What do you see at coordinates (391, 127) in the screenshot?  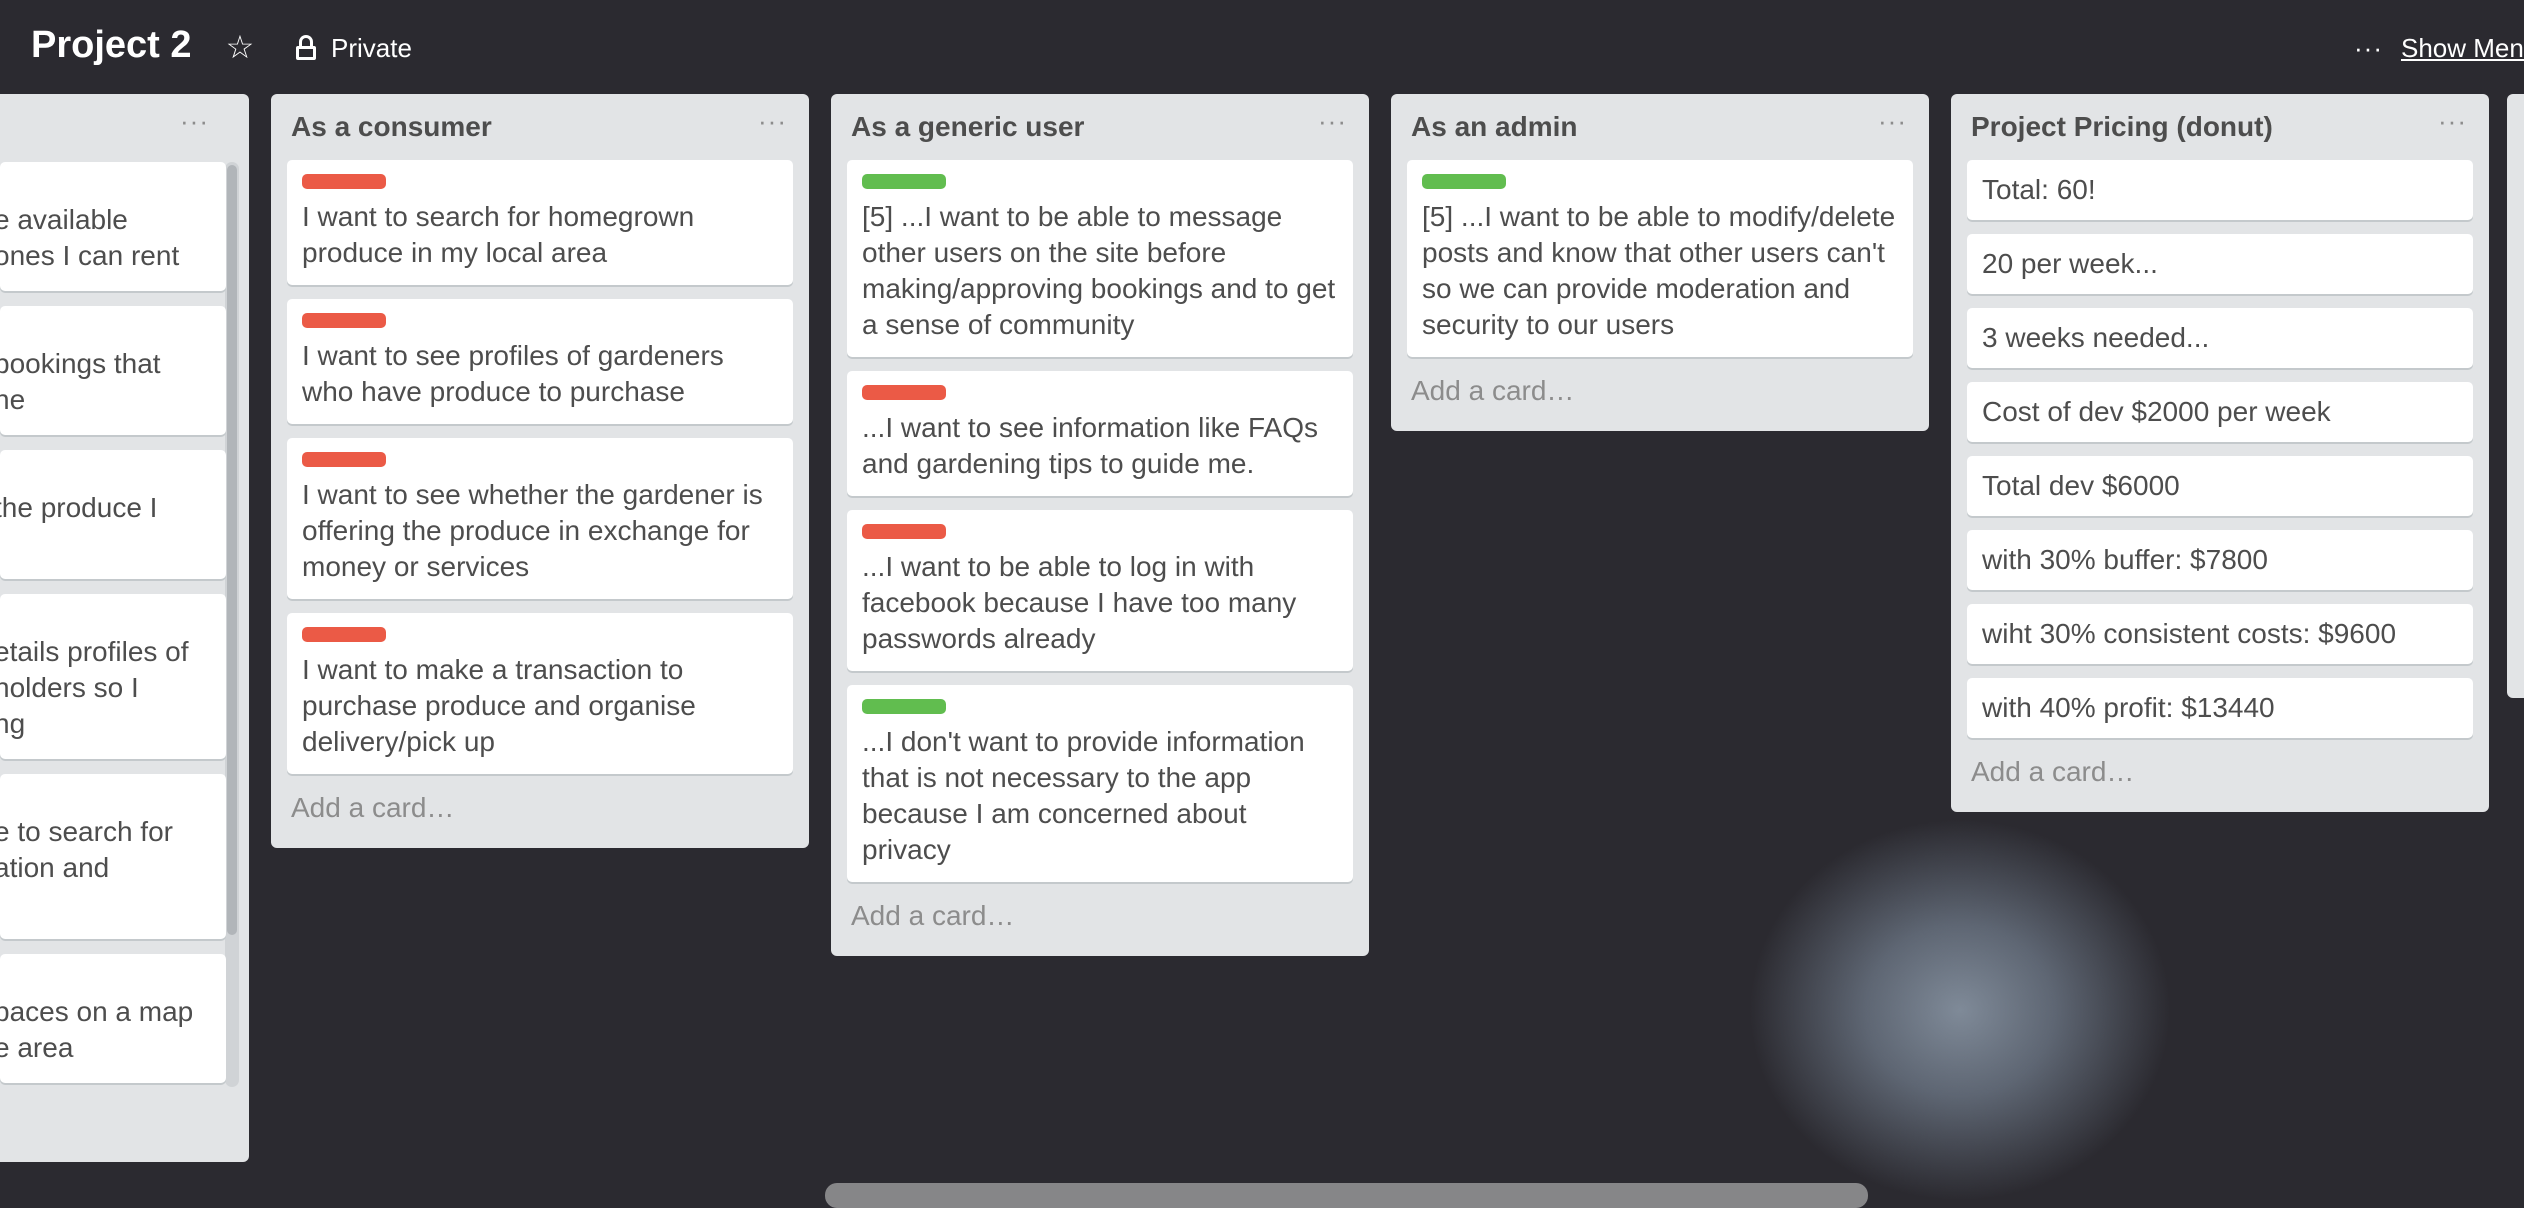 I see `list-title: As a consumer` at bounding box center [391, 127].